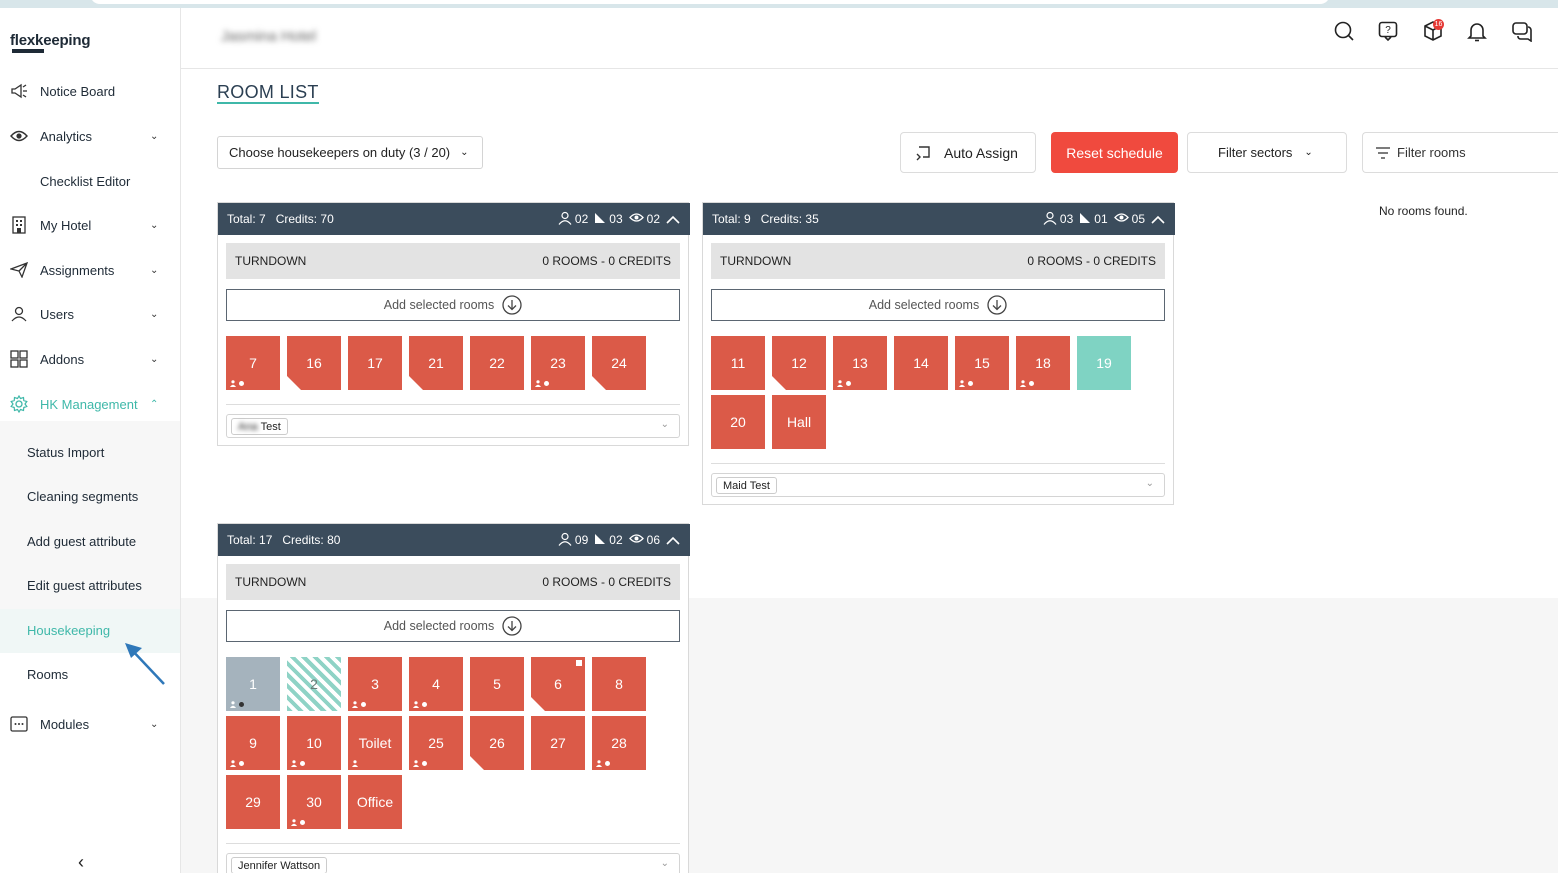 The height and width of the screenshot is (873, 1558). What do you see at coordinates (497, 363) in the screenshot?
I see `room-tile: 22` at bounding box center [497, 363].